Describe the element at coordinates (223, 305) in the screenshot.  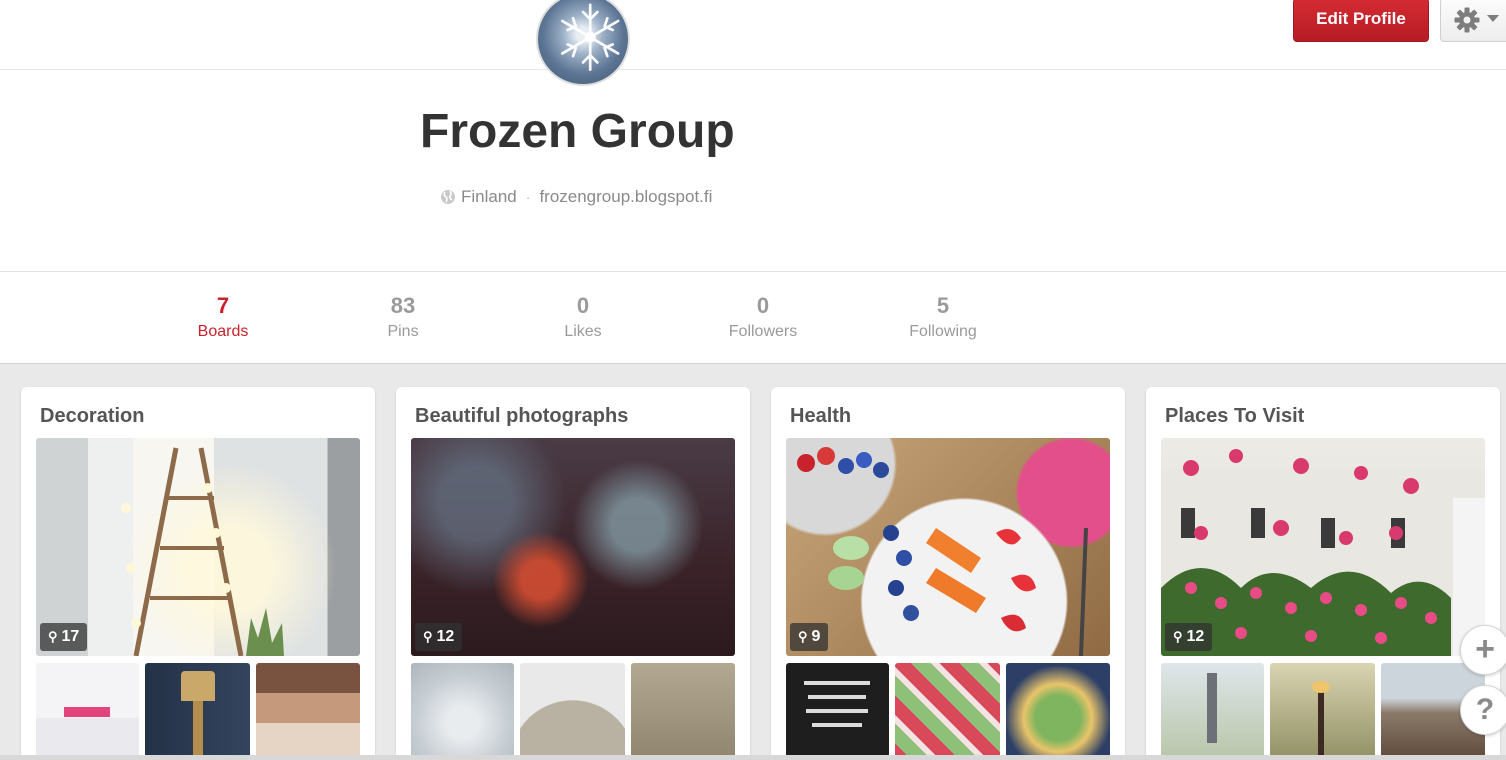
I see `stat-count: 7` at that location.